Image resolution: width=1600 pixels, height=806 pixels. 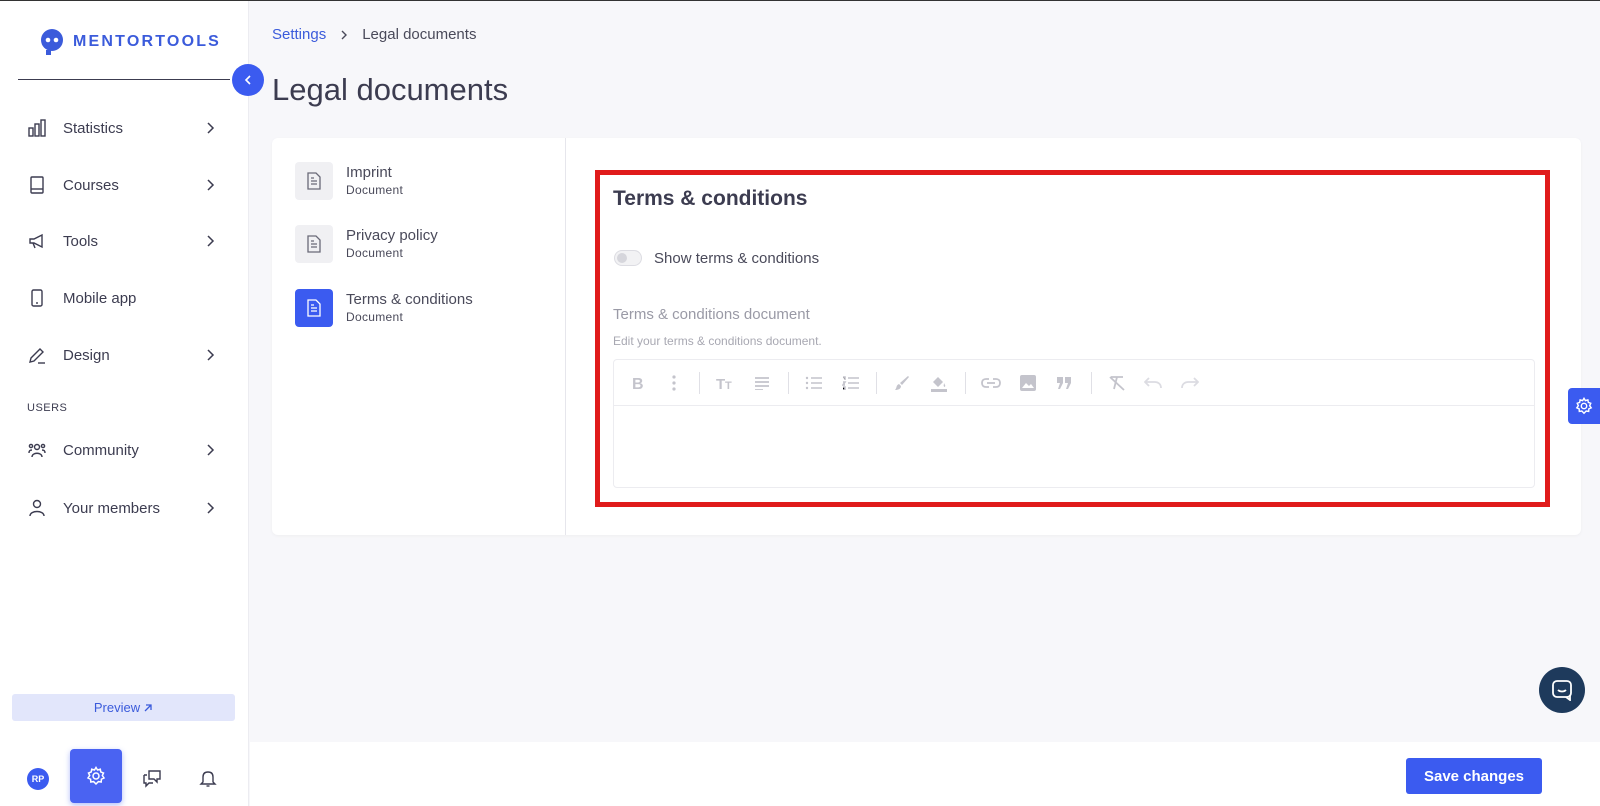 I want to click on insert-link-button, so click(x=991, y=383).